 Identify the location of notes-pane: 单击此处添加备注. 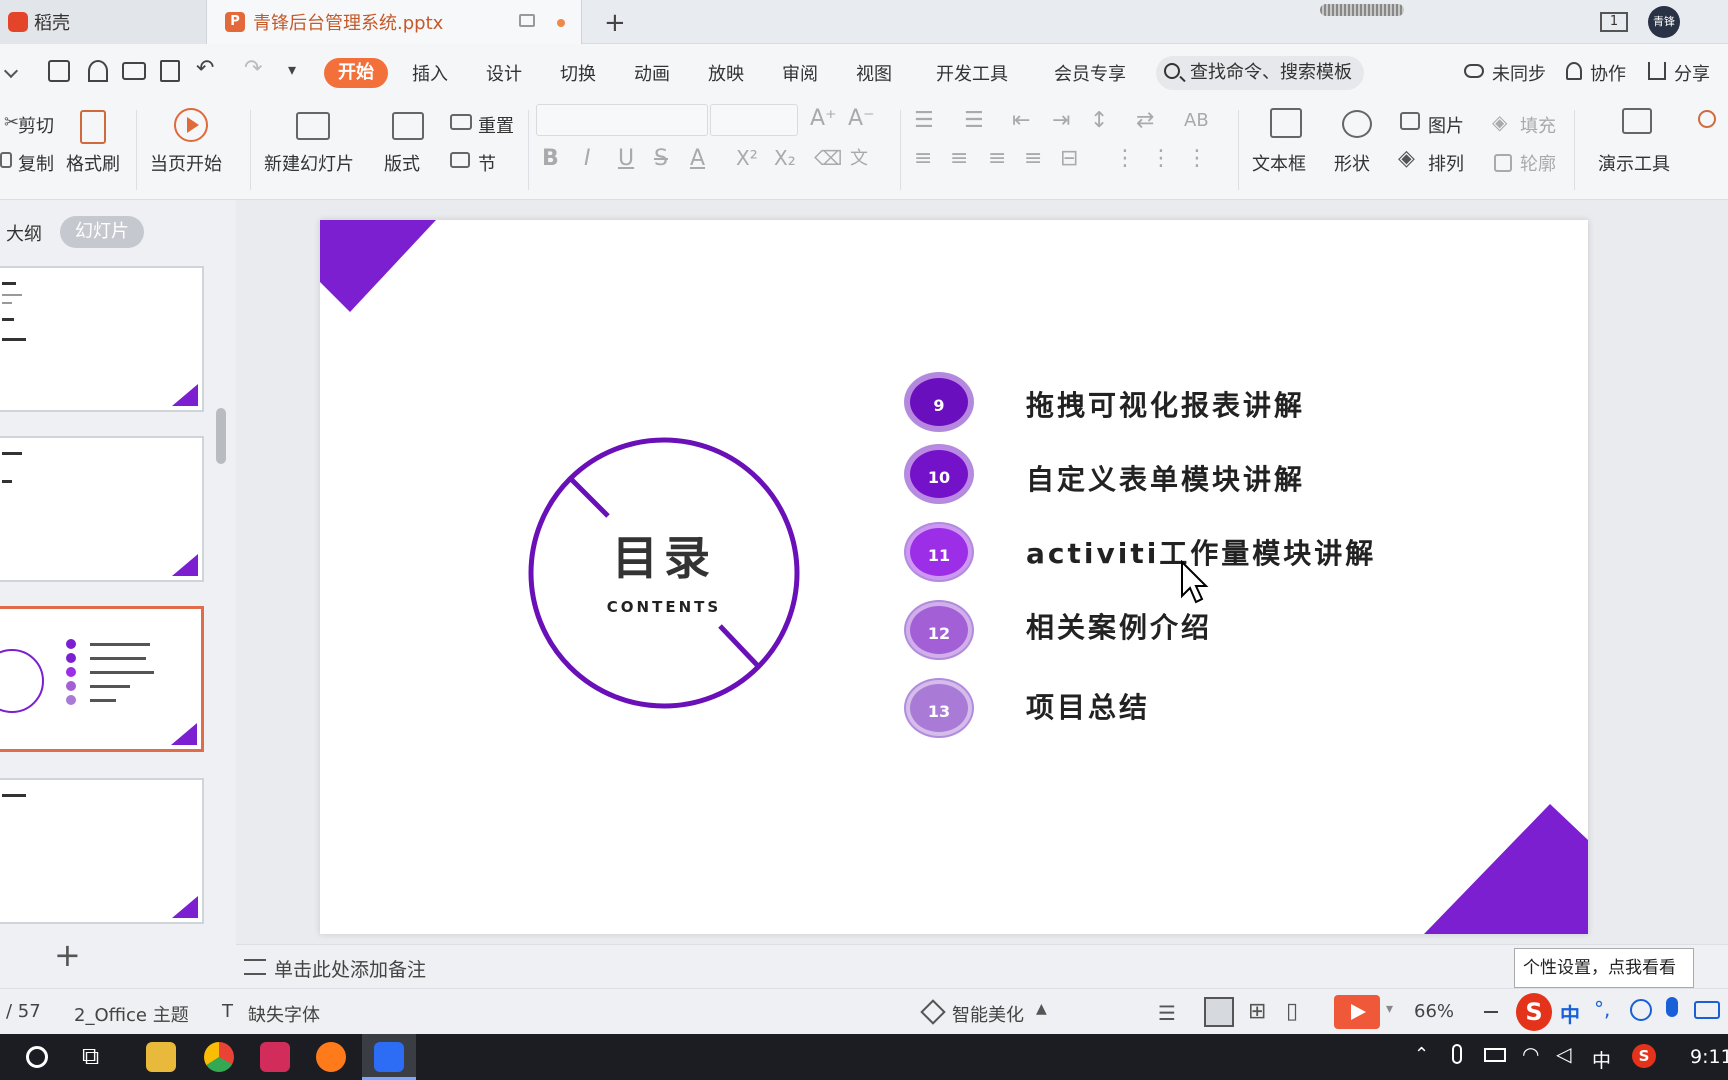
(982, 966).